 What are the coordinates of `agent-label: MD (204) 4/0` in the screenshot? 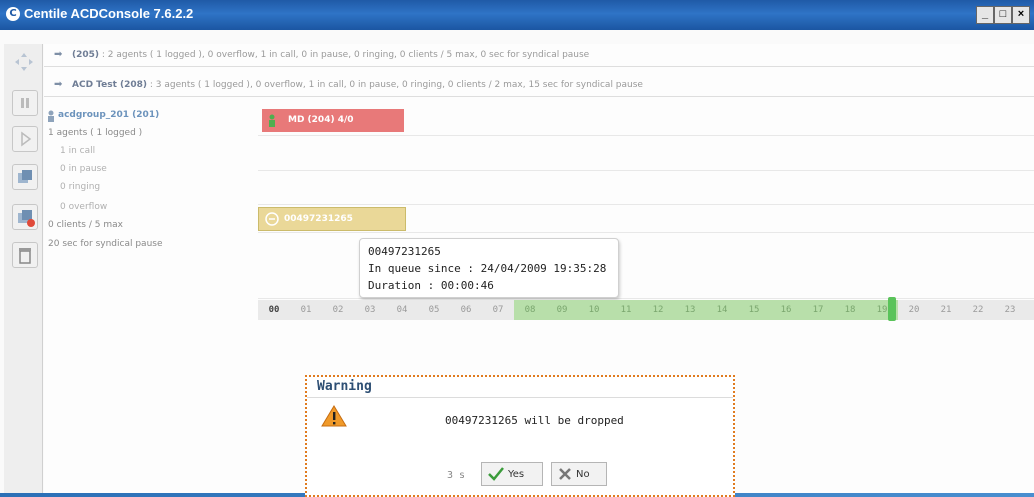 It's located at (321, 120).